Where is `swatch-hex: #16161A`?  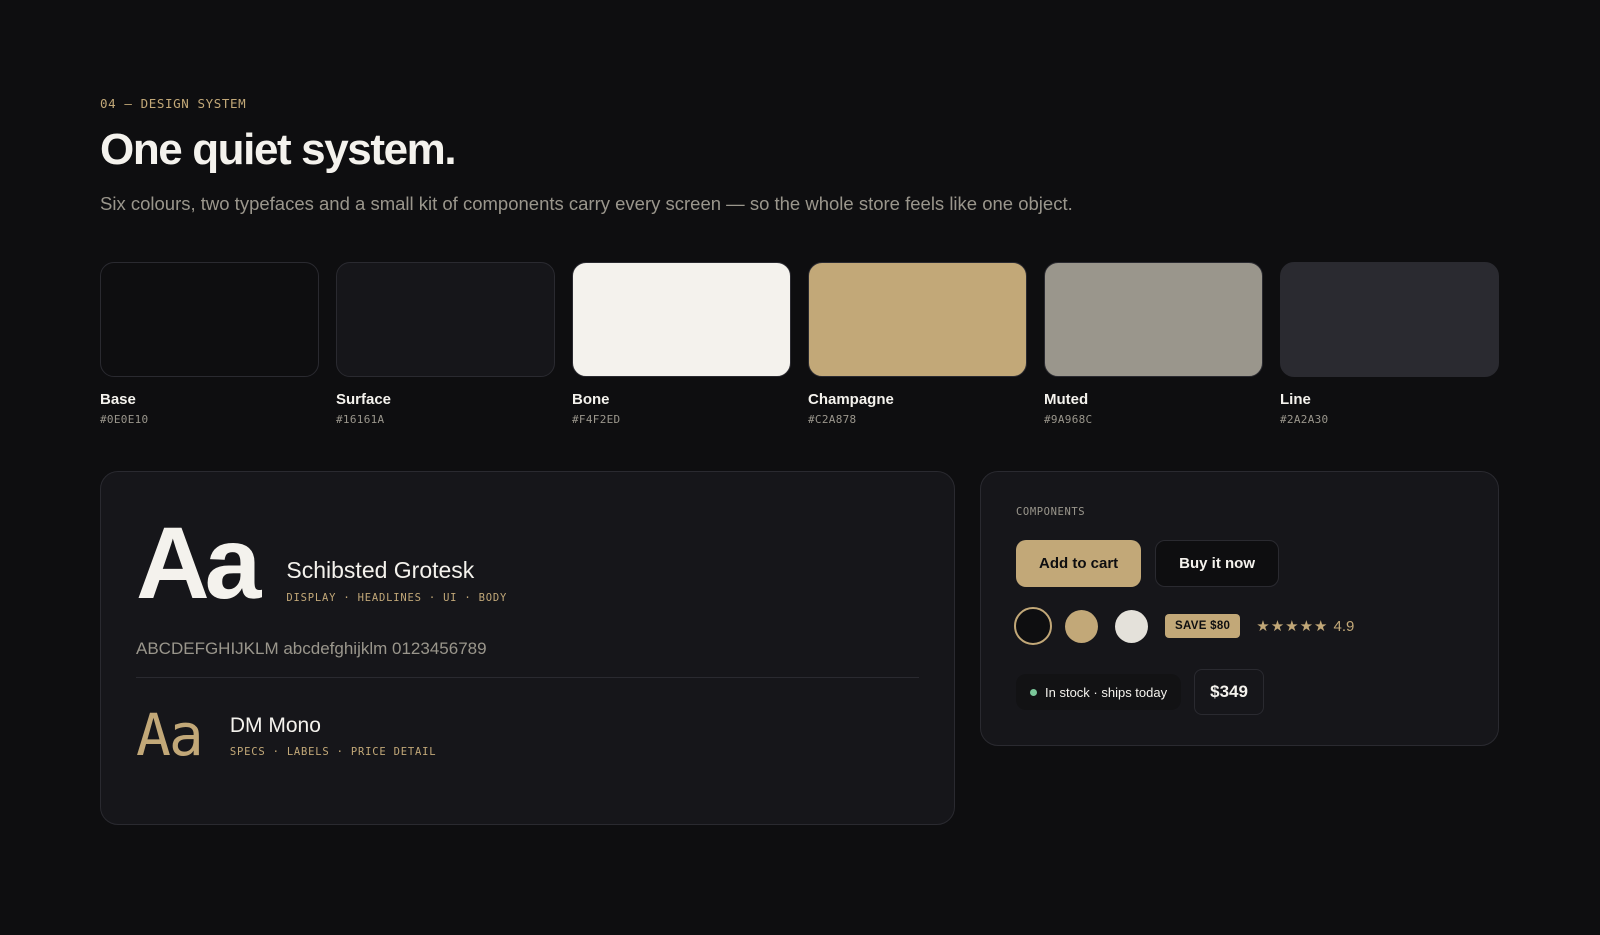
swatch-hex: #16161A is located at coordinates (360, 420).